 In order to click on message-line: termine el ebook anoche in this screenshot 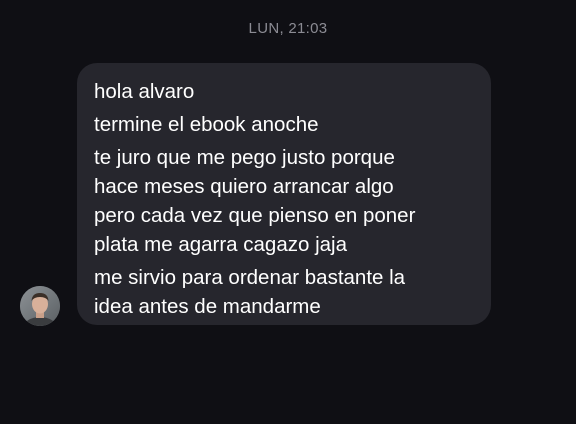, I will do `click(206, 124)`.